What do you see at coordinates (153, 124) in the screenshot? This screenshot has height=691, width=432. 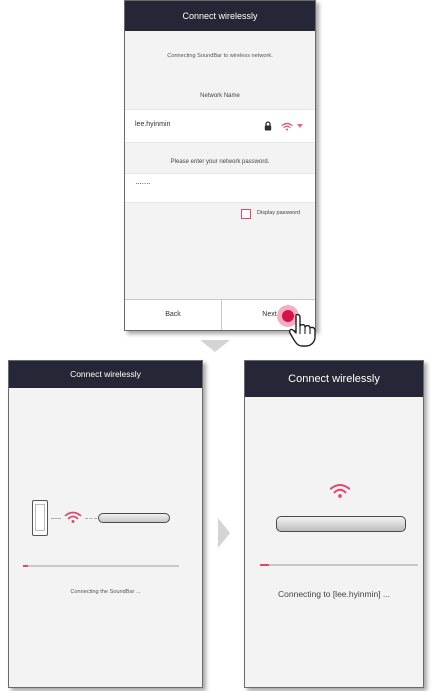 I see `network-name-value: lee.hyinmin` at bounding box center [153, 124].